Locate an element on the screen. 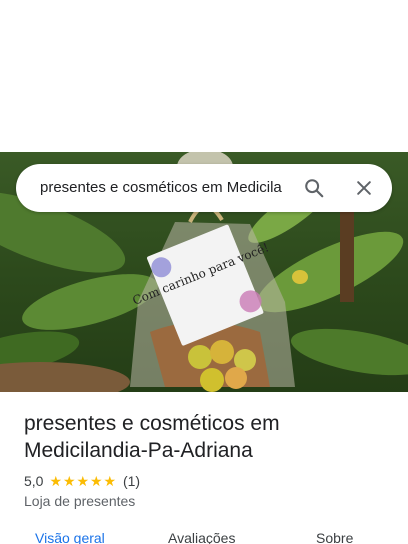  search-button is located at coordinates (314, 188).